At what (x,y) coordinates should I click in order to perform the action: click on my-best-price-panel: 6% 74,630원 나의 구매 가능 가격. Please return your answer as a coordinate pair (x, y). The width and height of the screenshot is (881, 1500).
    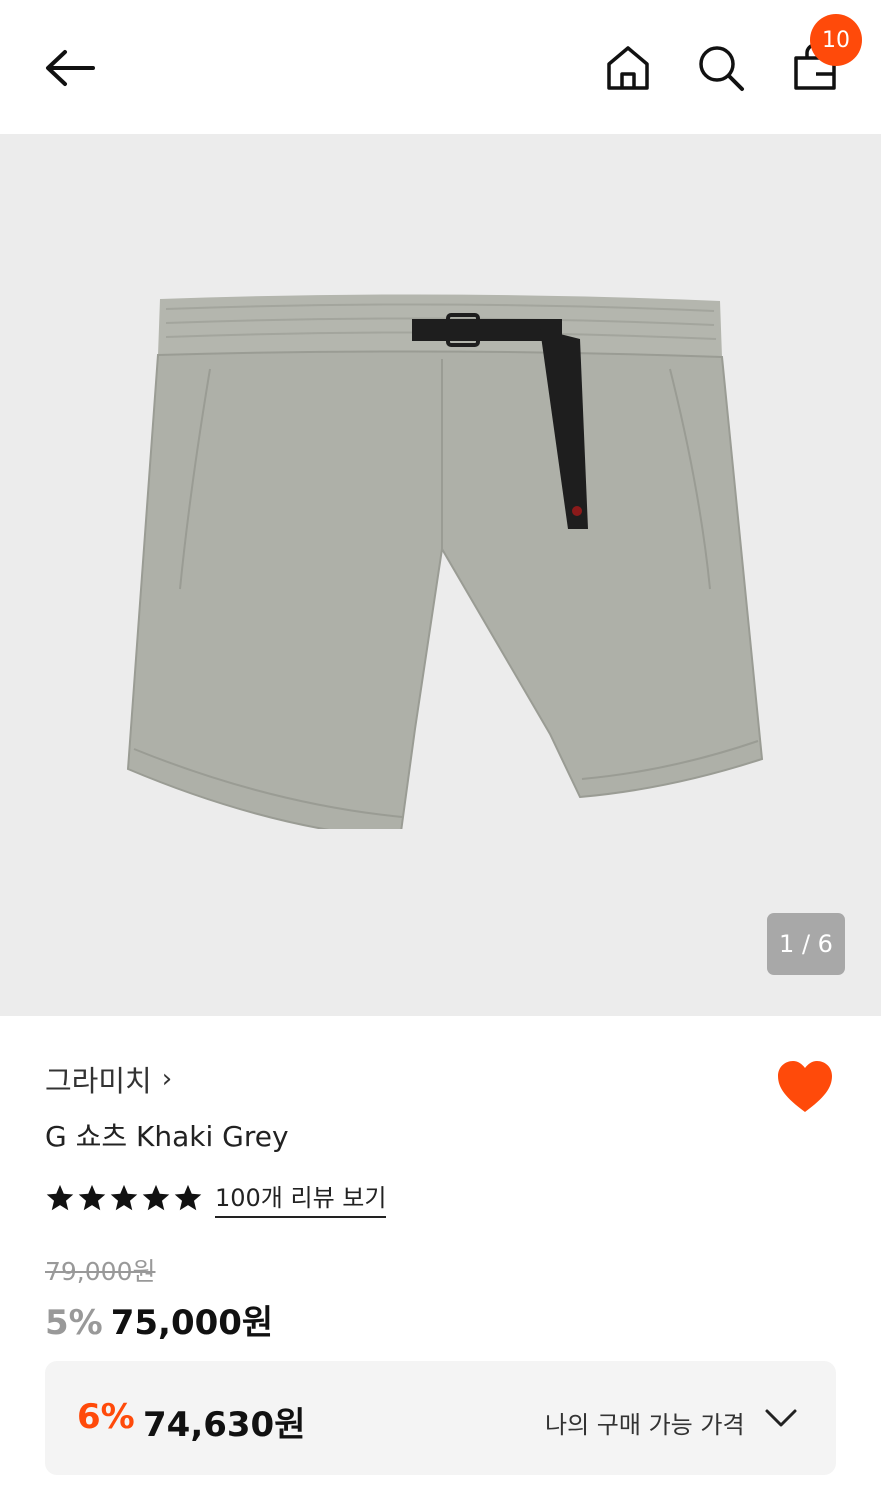
    Looking at the image, I should click on (440, 1418).